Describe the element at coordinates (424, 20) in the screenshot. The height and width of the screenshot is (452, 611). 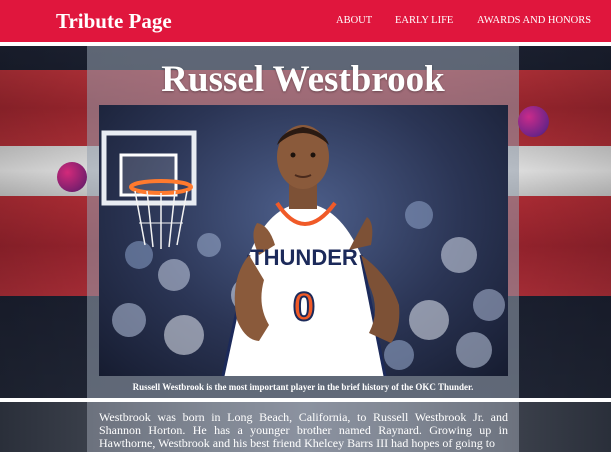
I see `nav-link-early-life: EARLY LIFE` at that location.